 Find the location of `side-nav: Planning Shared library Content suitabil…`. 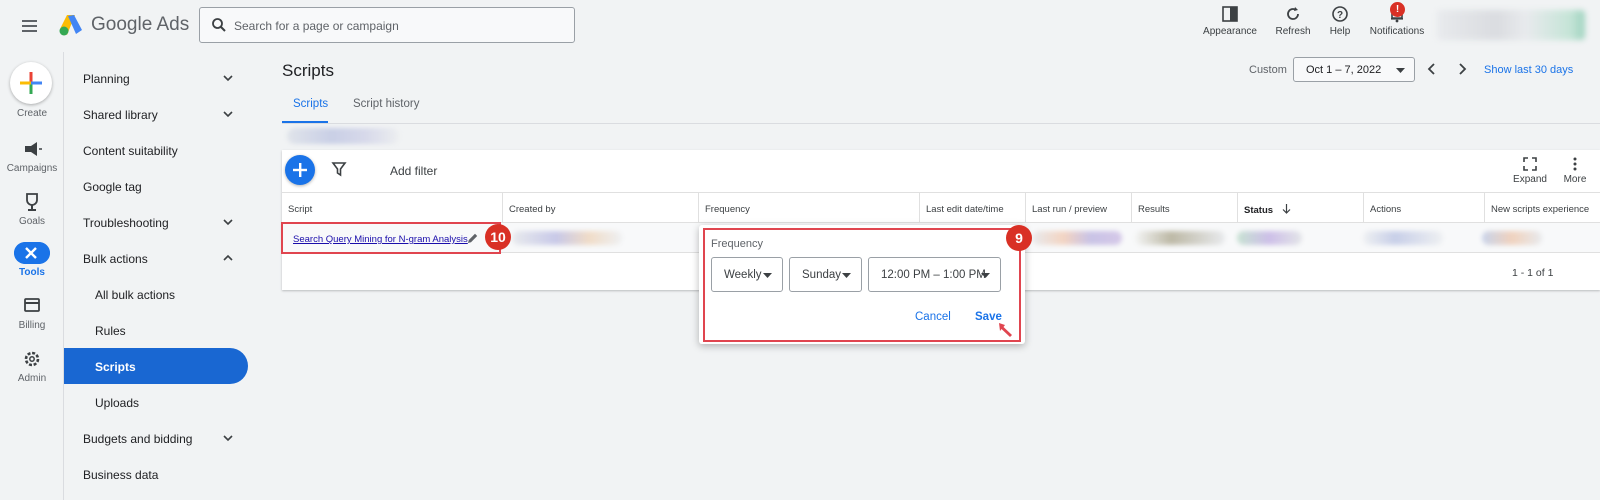

side-nav: Planning Shared library Content suitabil… is located at coordinates (156, 276).